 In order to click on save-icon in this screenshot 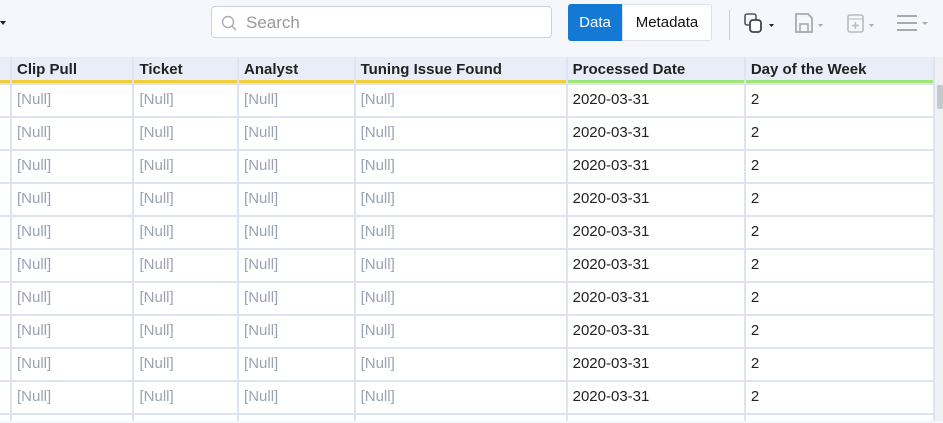, I will do `click(812, 24)`.